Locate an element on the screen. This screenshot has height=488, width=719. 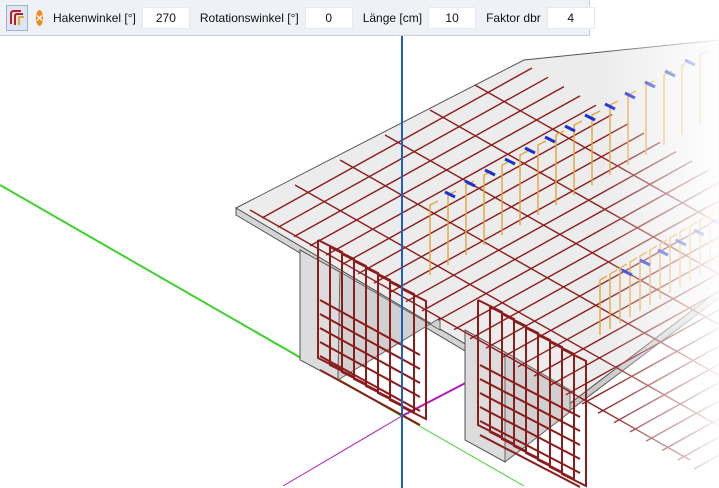
hook-angle-label: Hakenwinkel [°] is located at coordinates (94, 17).